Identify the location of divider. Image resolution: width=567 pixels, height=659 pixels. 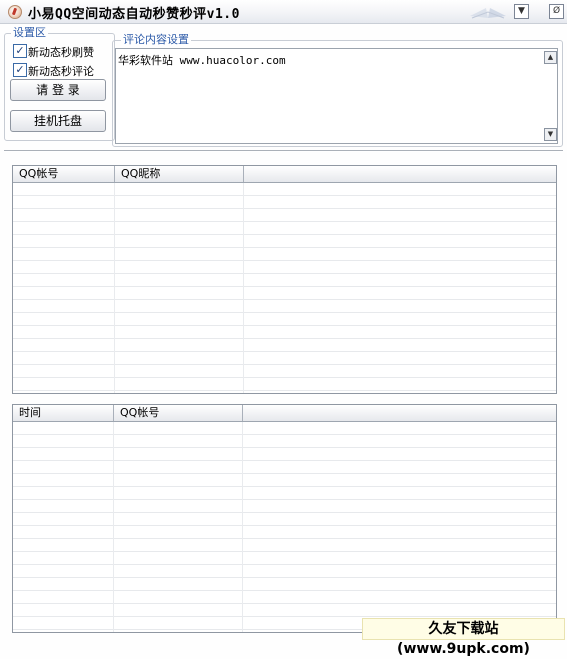
(283, 151).